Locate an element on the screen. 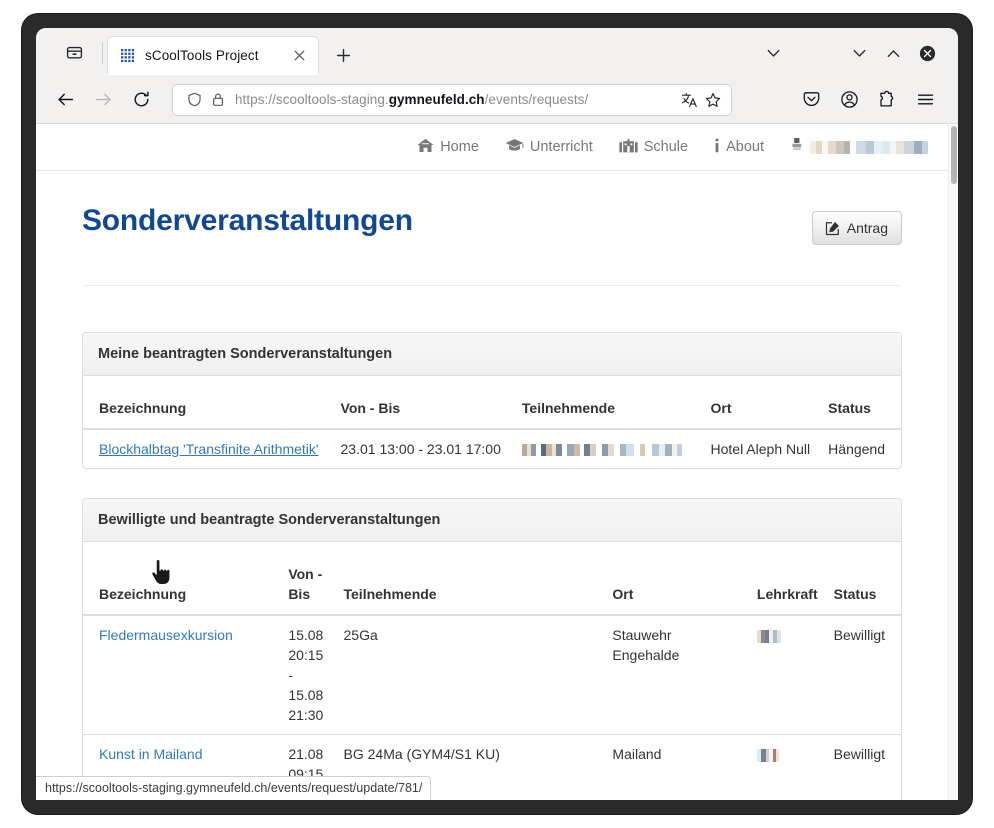 The width and height of the screenshot is (994, 828). browser-tab: sCoolTools Project is located at coordinates (213, 55).